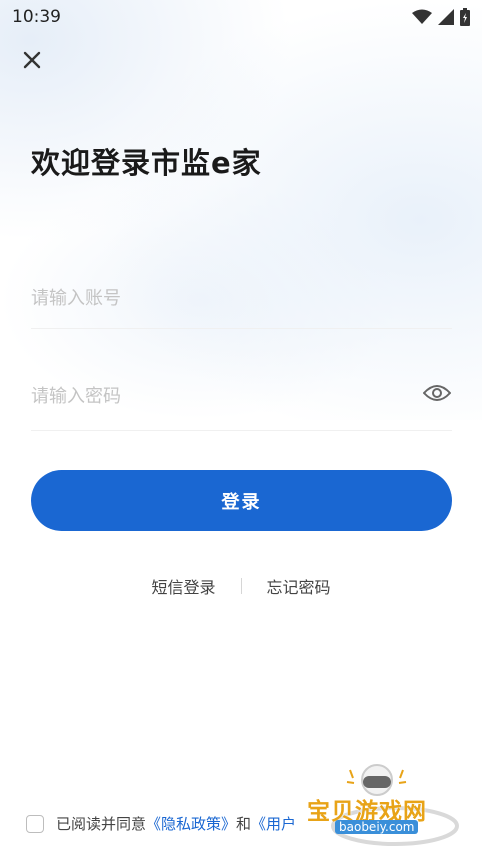 Image resolution: width=482 pixels, height=857 pixels. What do you see at coordinates (465, 17) in the screenshot?
I see `battery-icon` at bounding box center [465, 17].